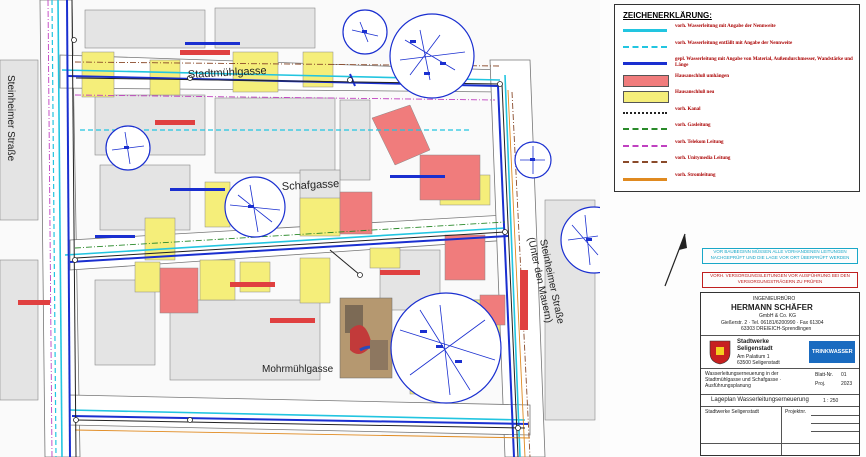 The width and height of the screenshot is (866, 457). What do you see at coordinates (298, 369) in the screenshot?
I see `label-mohrmuehlgasse: Mohrmühlgasse` at bounding box center [298, 369].